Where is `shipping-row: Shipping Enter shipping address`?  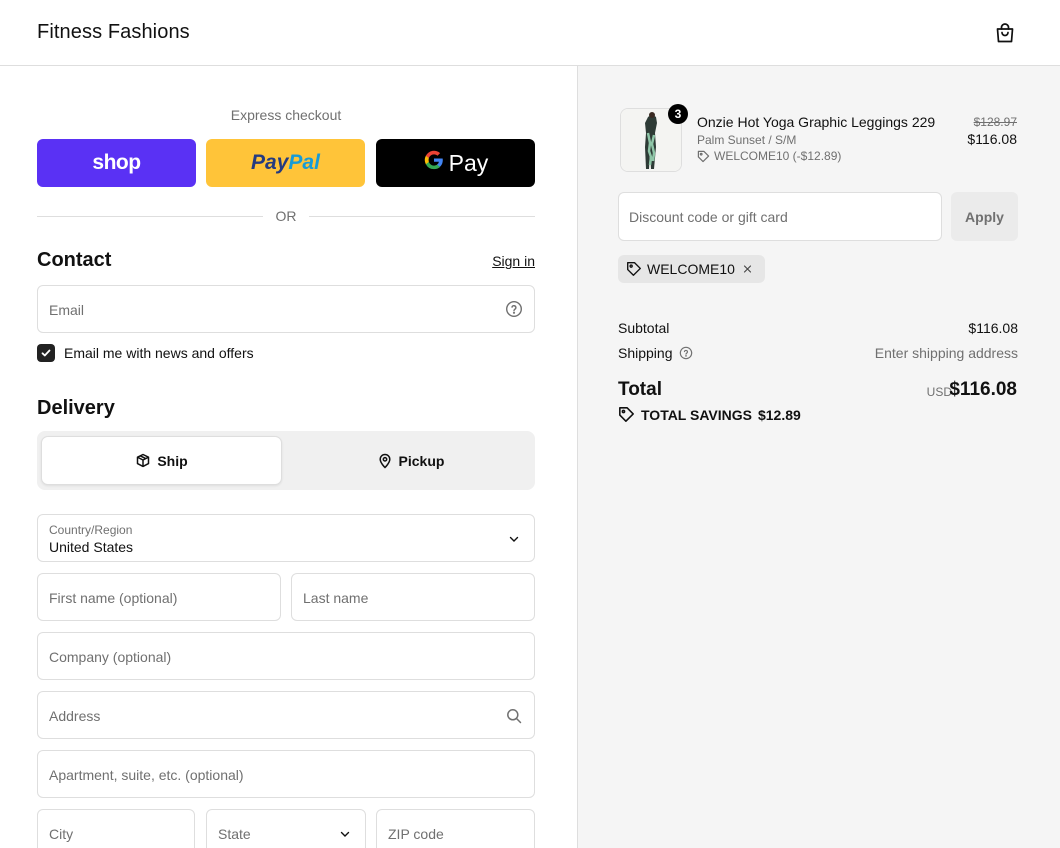 shipping-row: Shipping Enter shipping address is located at coordinates (818, 354).